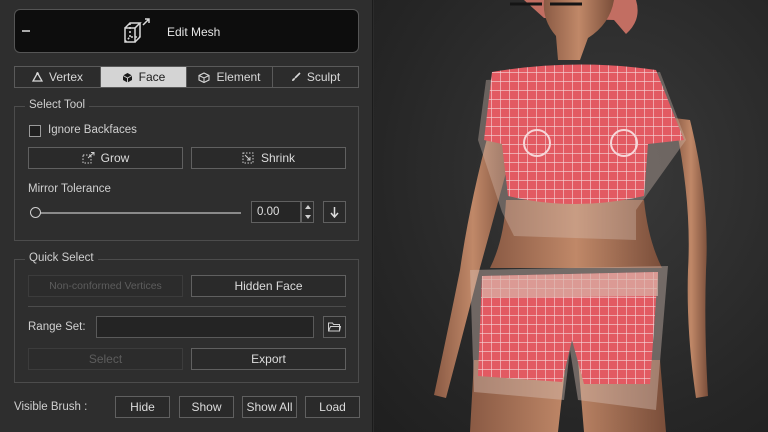 This screenshot has width=768, height=432. I want to click on non-conformed-label: Non-conformed Vertices, so click(105, 286).